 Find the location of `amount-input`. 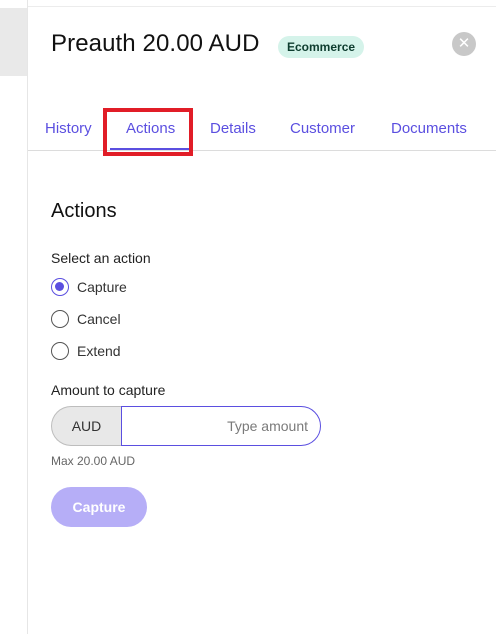

amount-input is located at coordinates (221, 426).